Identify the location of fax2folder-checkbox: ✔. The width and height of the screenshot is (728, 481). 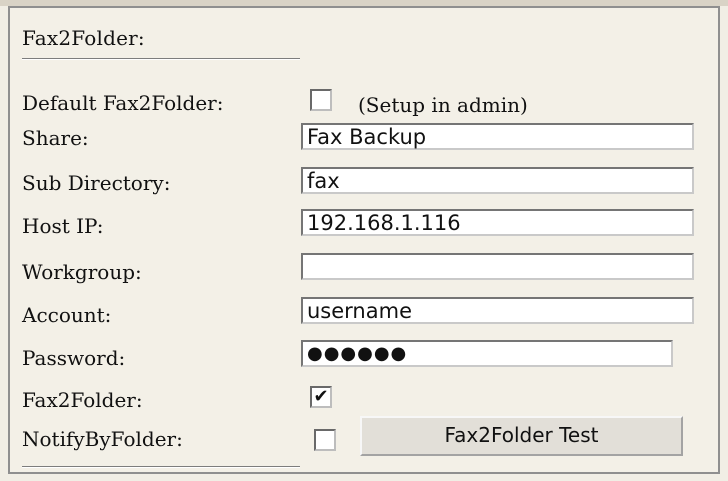
(321, 397).